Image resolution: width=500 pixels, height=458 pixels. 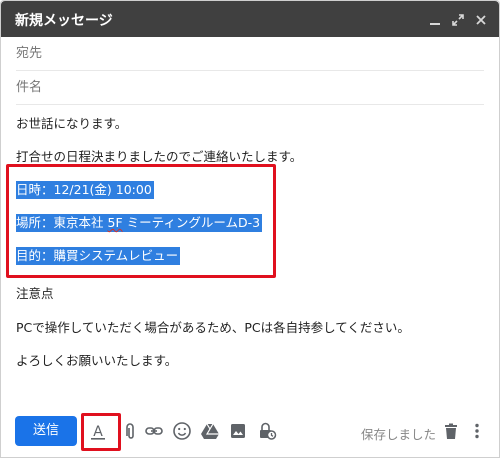 What do you see at coordinates (451, 431) in the screenshot?
I see `trash-icon` at bounding box center [451, 431].